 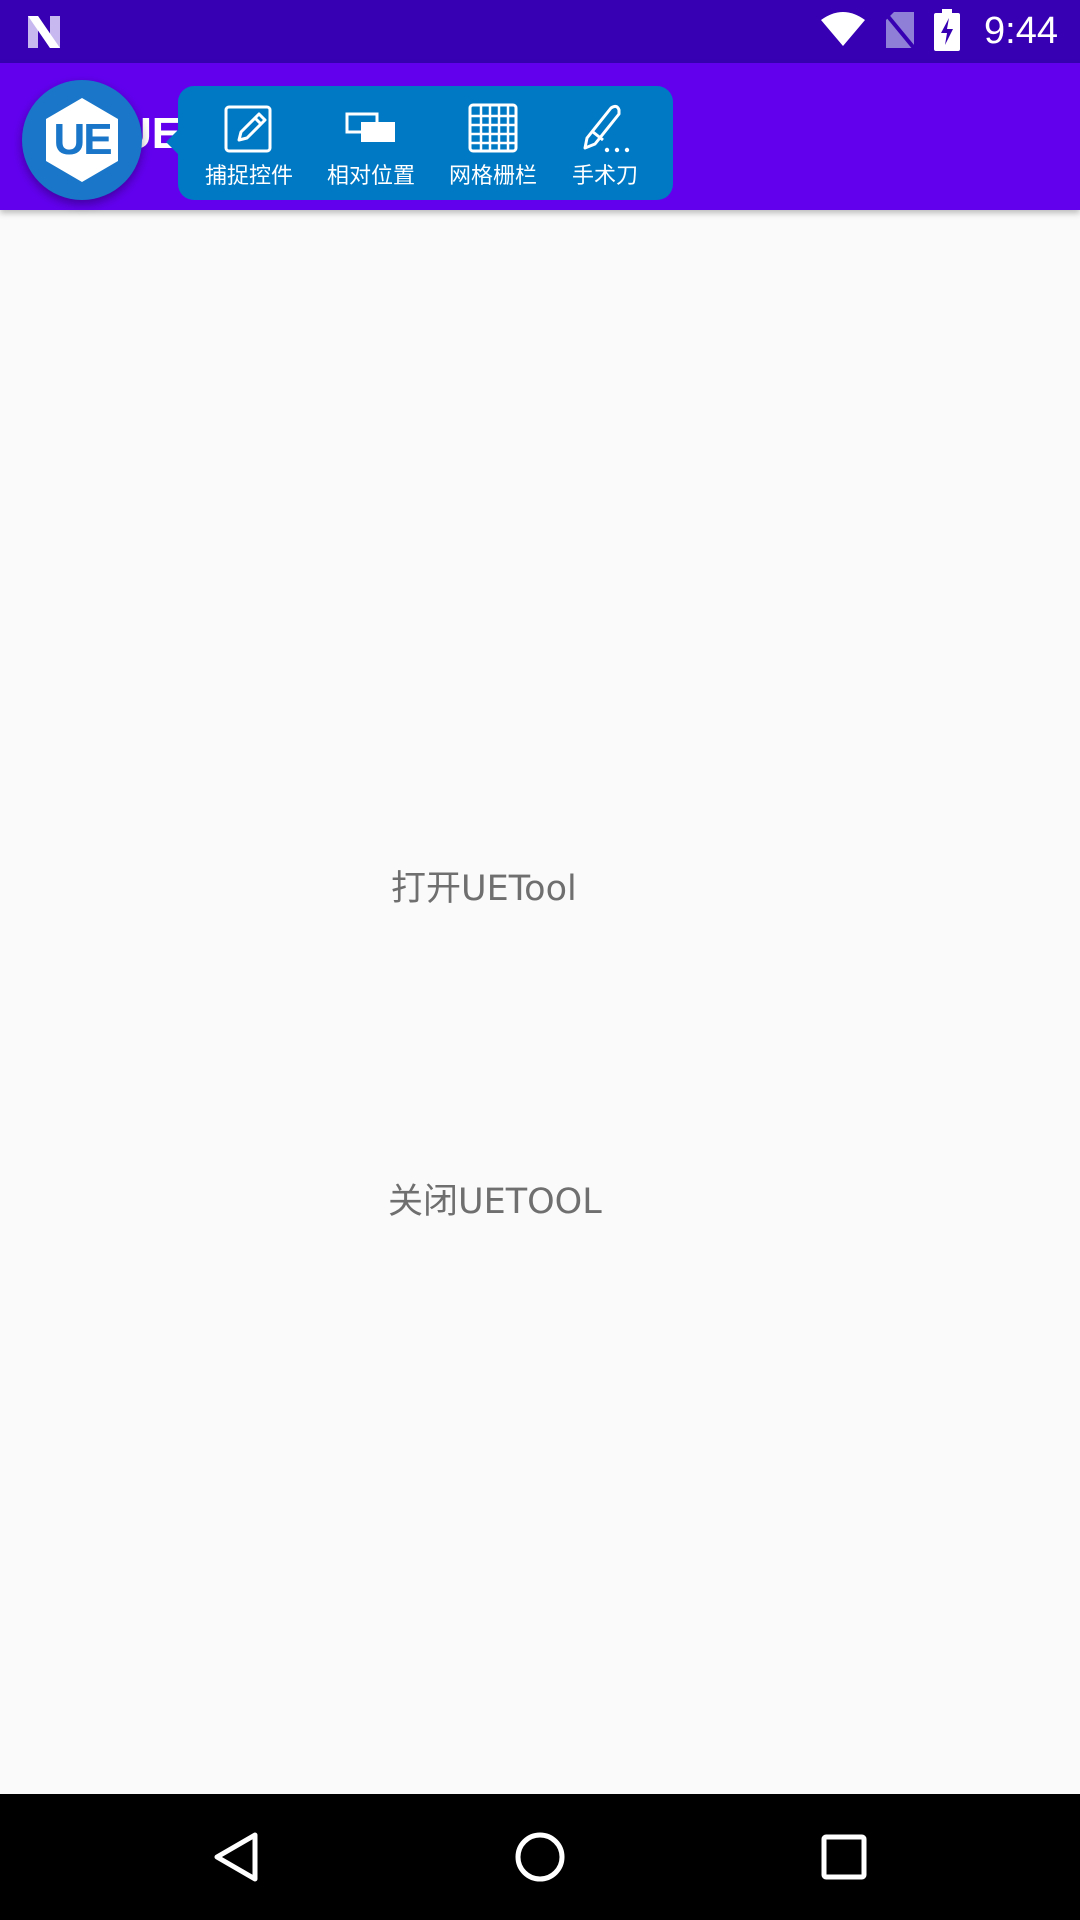 I want to click on navigation-bar, so click(x=540, y=1857).